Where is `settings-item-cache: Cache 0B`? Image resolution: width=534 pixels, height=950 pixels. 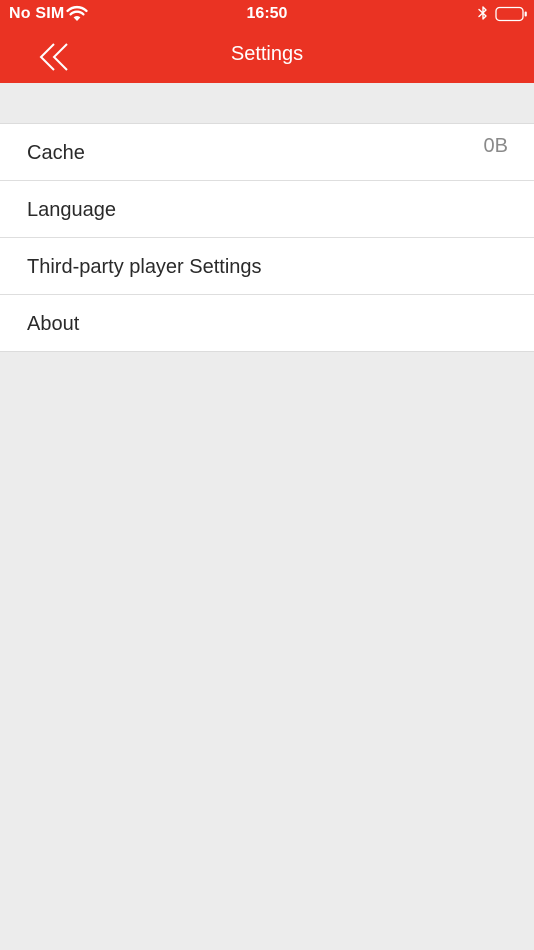 settings-item-cache: Cache 0B is located at coordinates (267, 152).